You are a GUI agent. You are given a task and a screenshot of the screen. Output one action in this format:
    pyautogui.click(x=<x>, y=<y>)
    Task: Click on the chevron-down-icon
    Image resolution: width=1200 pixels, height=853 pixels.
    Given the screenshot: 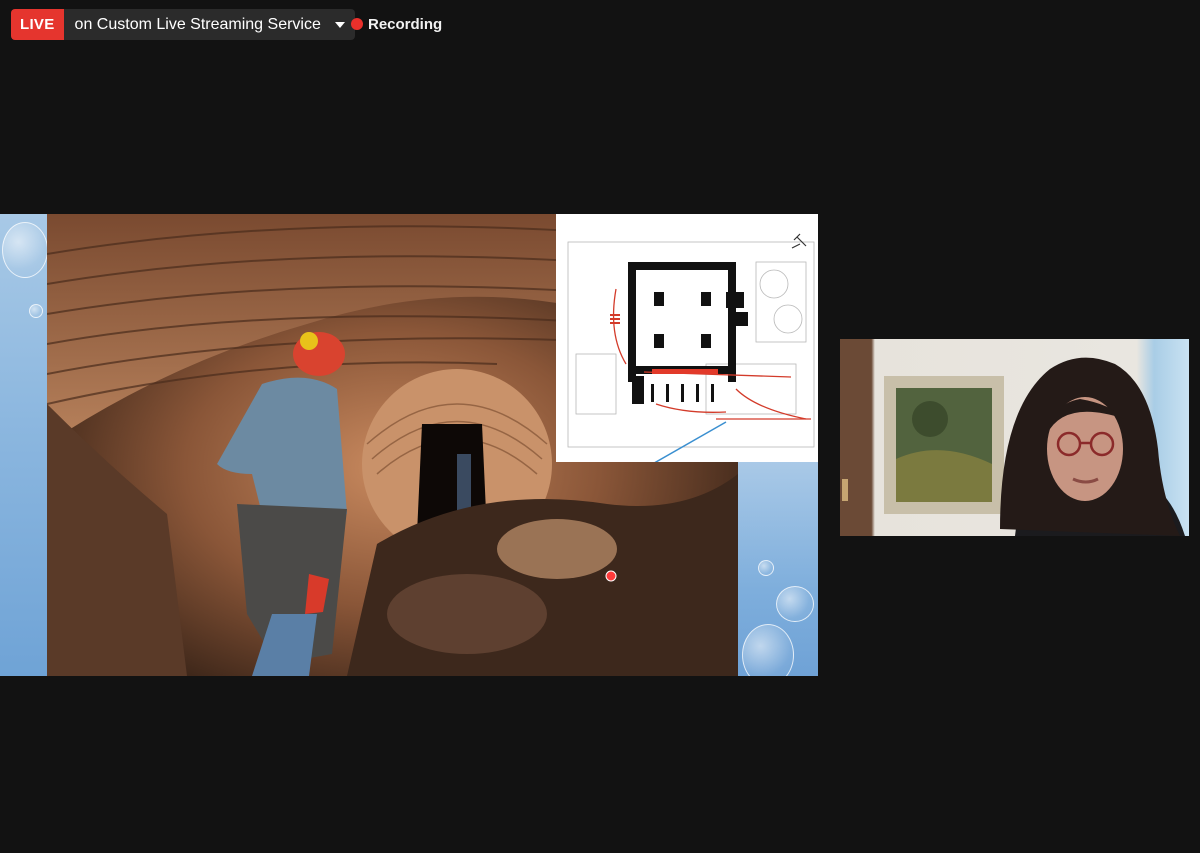 What is the action you would take?
    pyautogui.click(x=339, y=25)
    